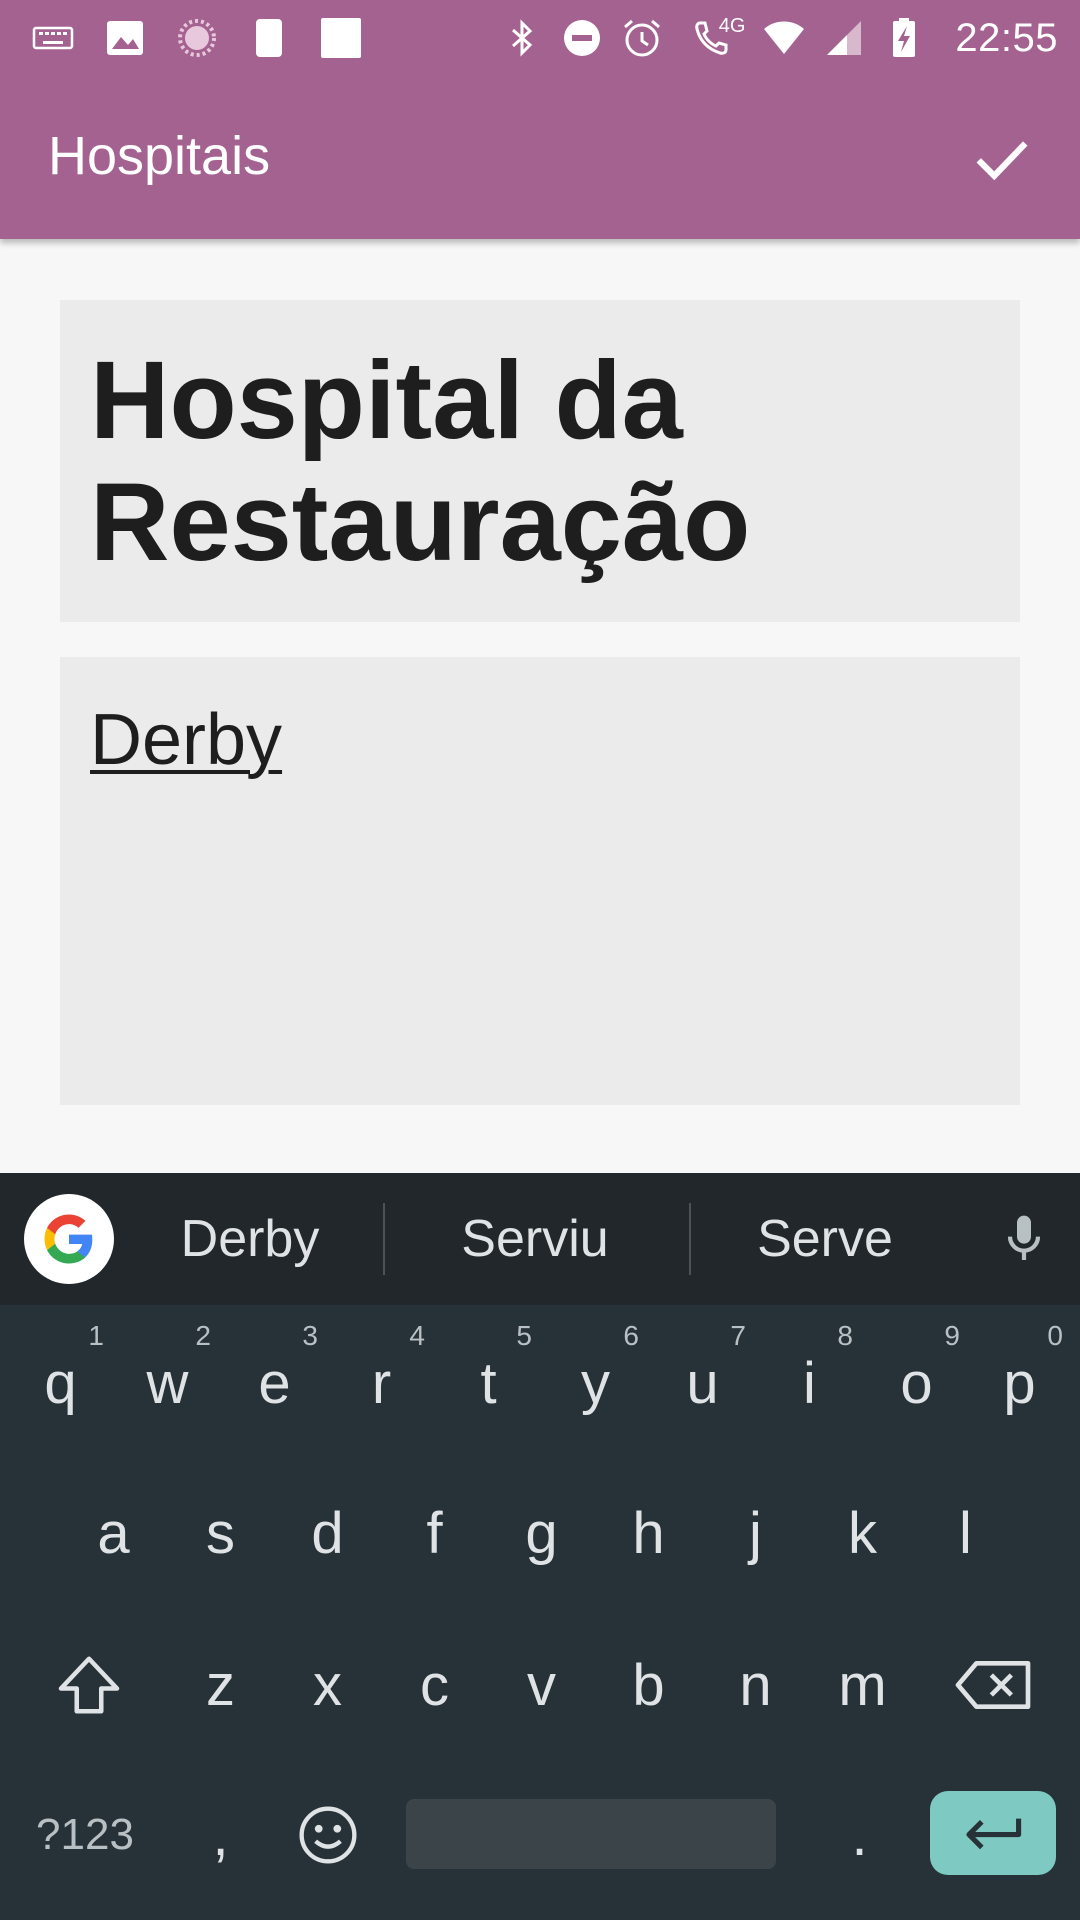 This screenshot has width=1080, height=1920. I want to click on key-label: w, so click(167, 1383).